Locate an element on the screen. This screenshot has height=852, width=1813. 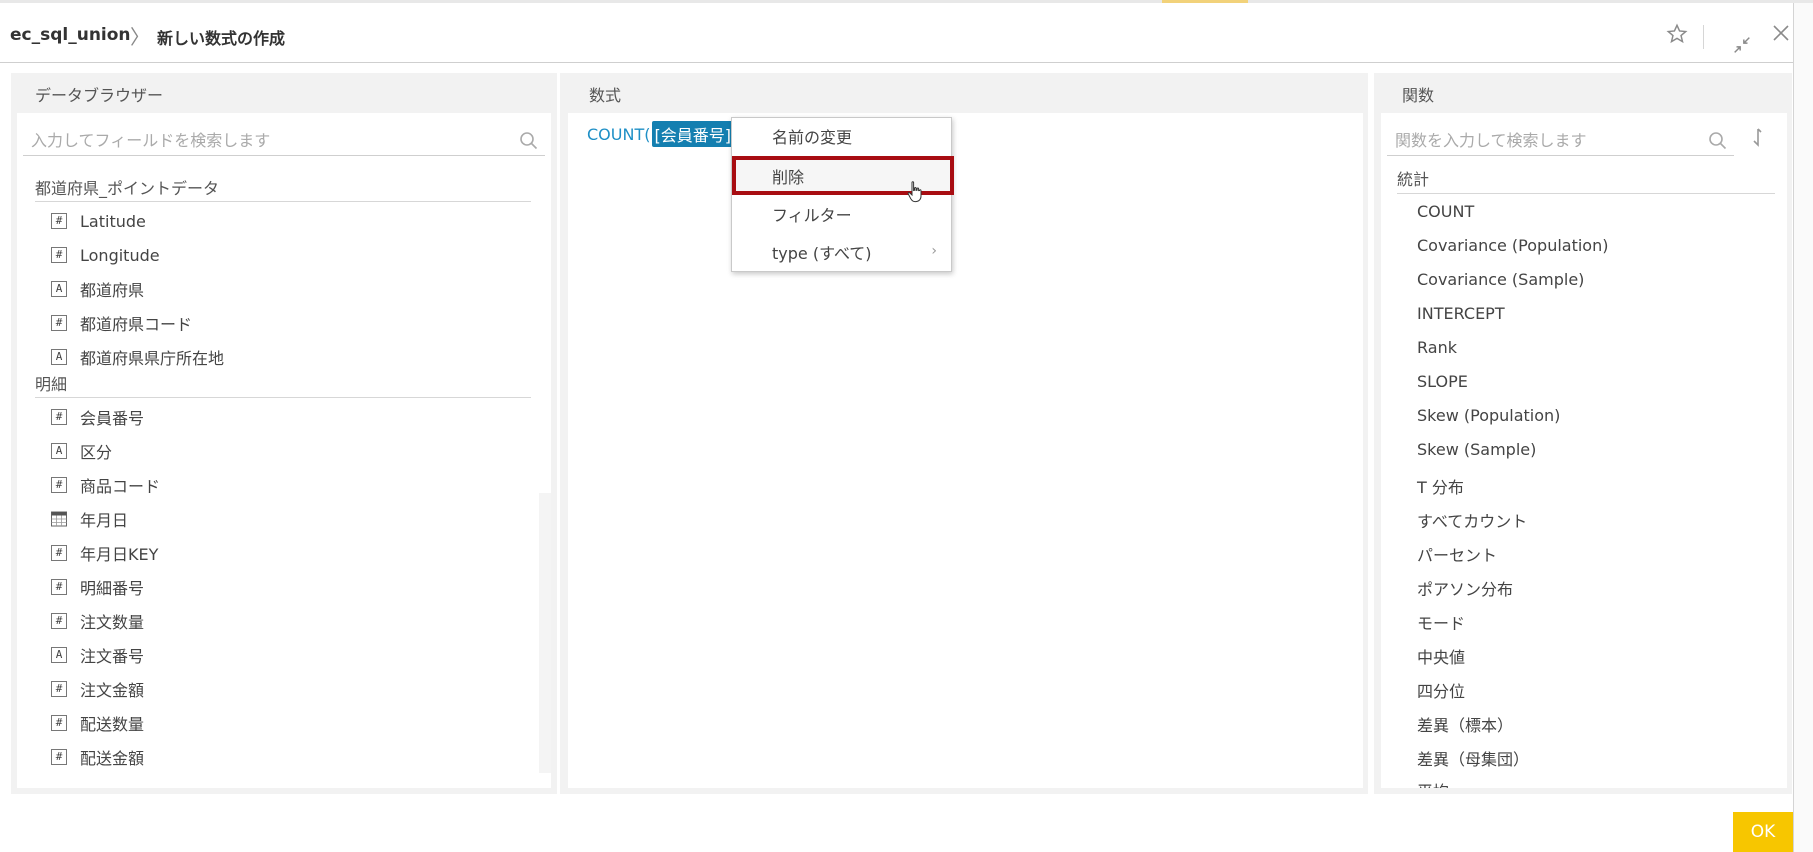
field-item: # Longitude is located at coordinates (105, 255).